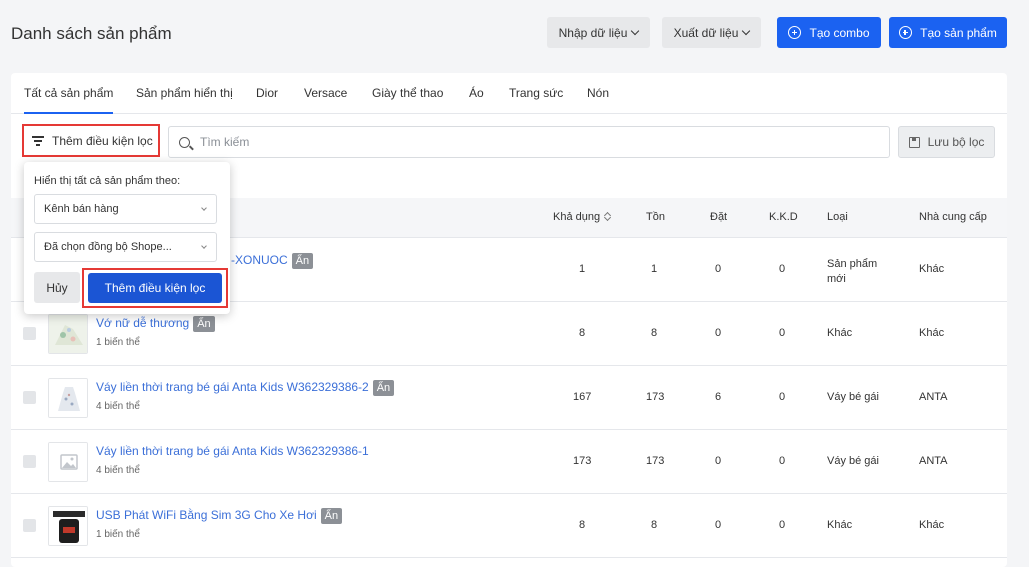  I want to click on search-input, so click(500, 142).